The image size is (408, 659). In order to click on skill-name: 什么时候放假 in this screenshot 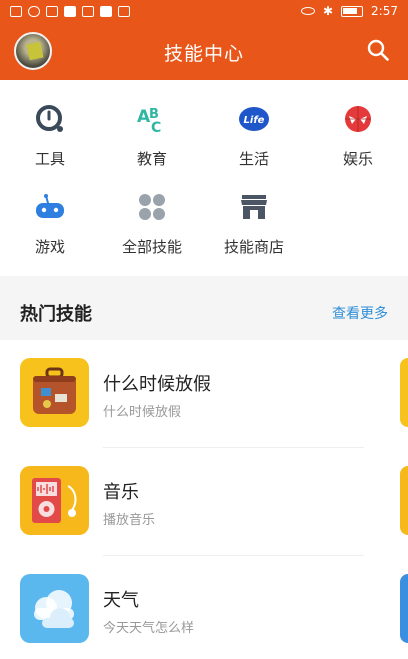, I will do `click(157, 384)`.